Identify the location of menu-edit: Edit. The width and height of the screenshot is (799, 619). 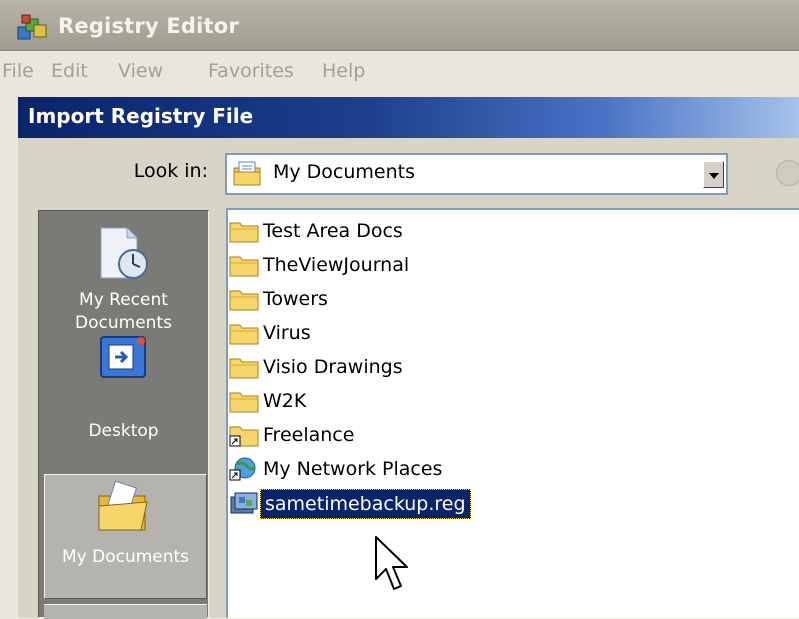
(69, 71).